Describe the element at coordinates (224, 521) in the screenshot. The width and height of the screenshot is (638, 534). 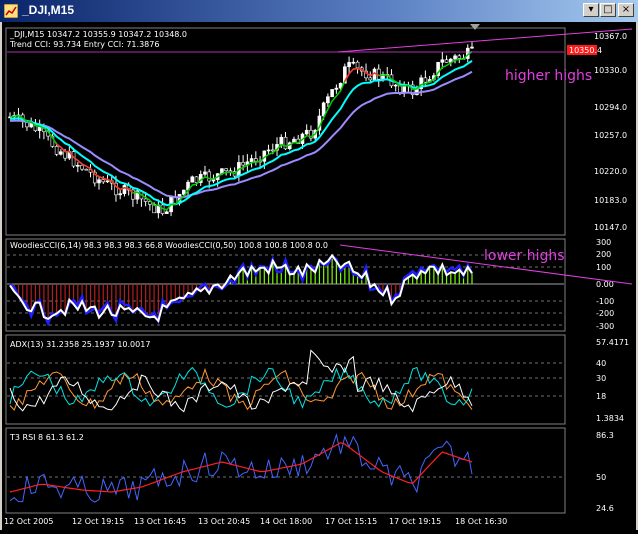
I see `time-tick: 13 Oct 20:45` at that location.